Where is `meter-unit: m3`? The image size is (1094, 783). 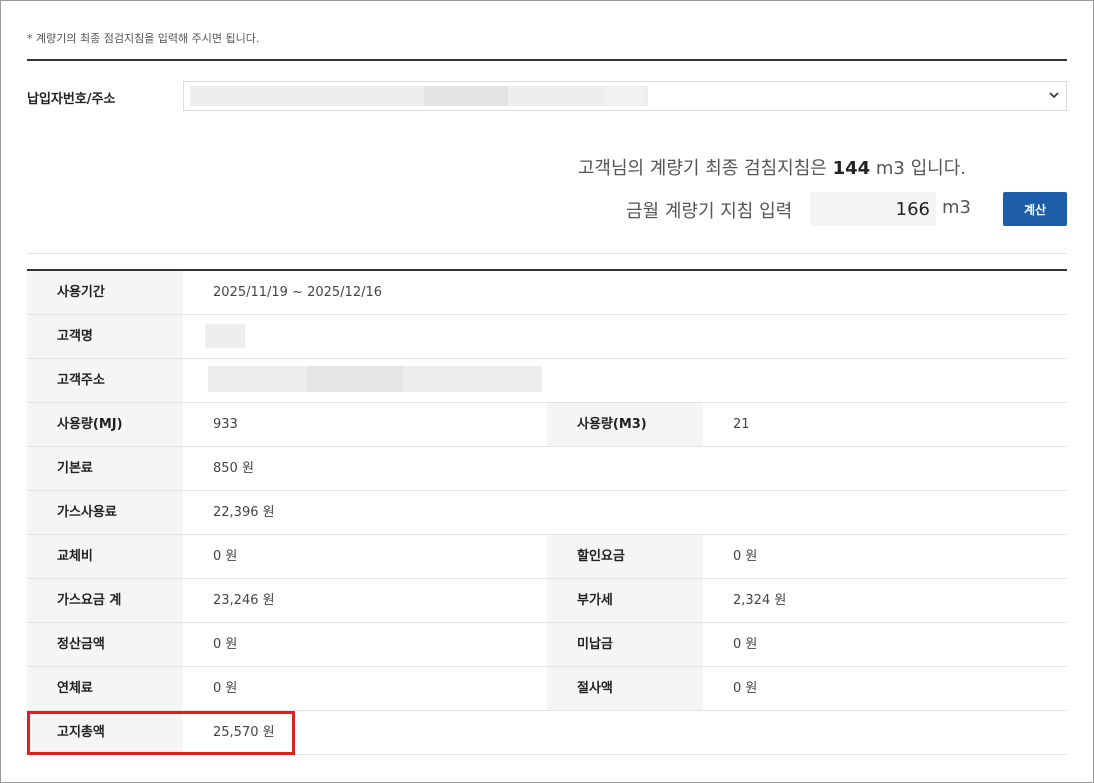 meter-unit: m3 is located at coordinates (956, 207).